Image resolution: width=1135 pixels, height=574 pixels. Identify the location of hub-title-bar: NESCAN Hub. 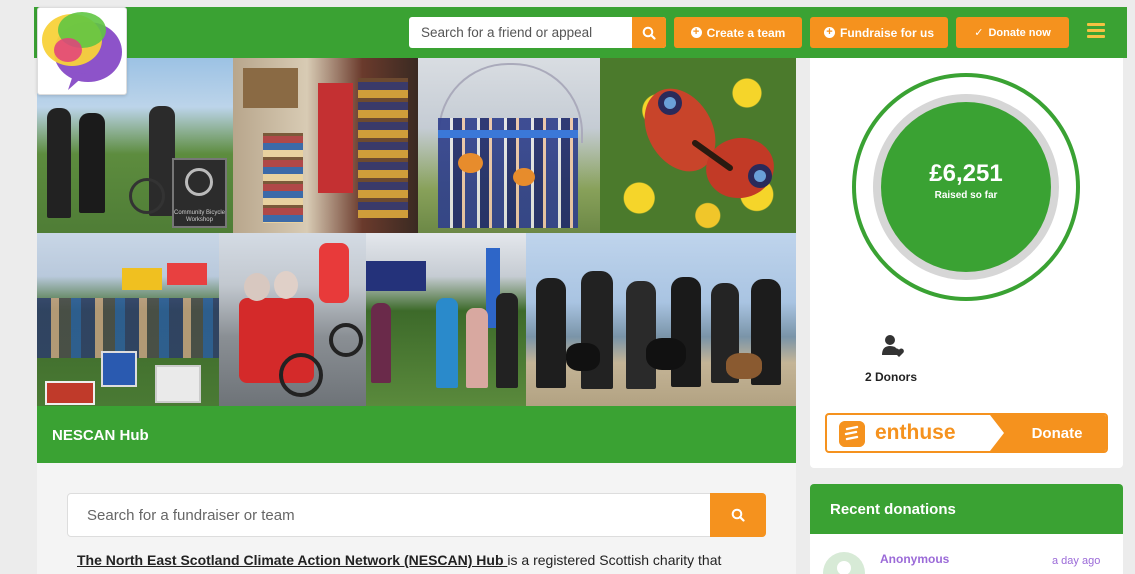
(416, 434).